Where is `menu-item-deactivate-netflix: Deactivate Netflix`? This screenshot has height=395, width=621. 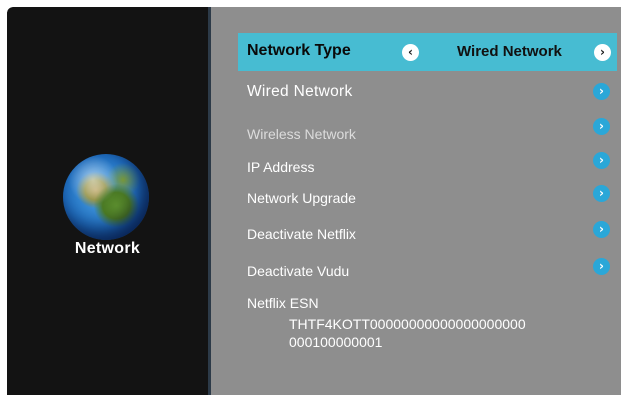 menu-item-deactivate-netflix: Deactivate Netflix is located at coordinates (301, 234).